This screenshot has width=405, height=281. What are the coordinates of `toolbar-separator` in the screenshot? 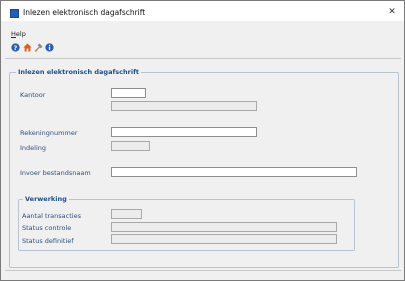 It's located at (203, 58).